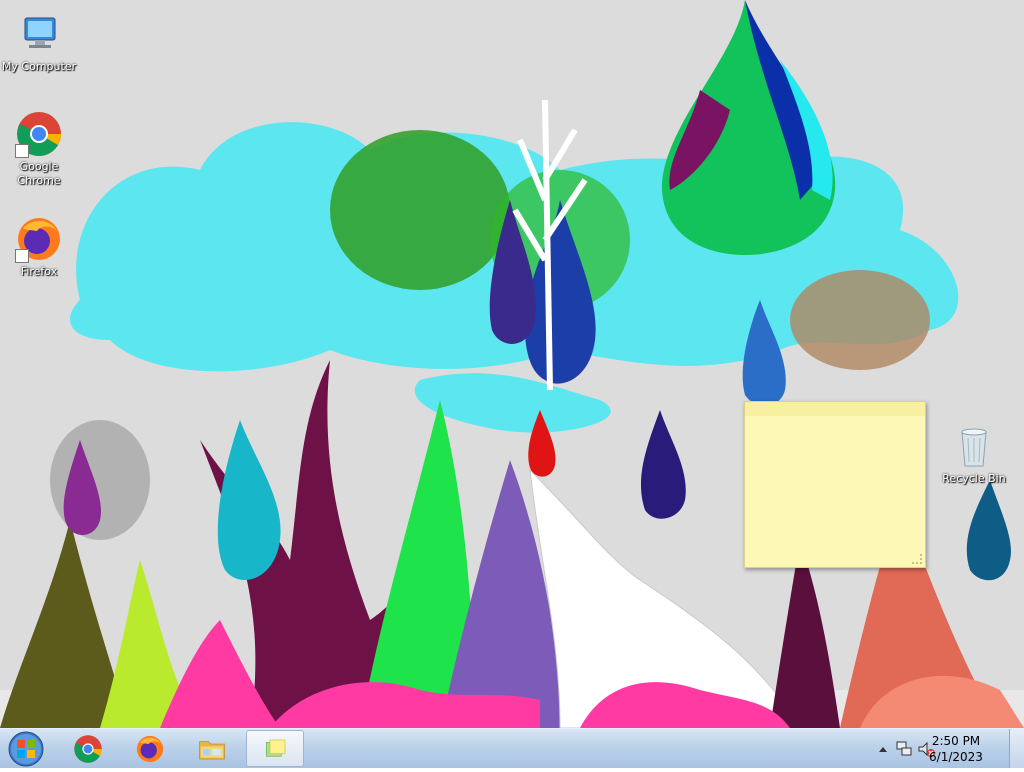  What do you see at coordinates (39, 66) in the screenshot?
I see `desktop-icon-label: My Computer` at bounding box center [39, 66].